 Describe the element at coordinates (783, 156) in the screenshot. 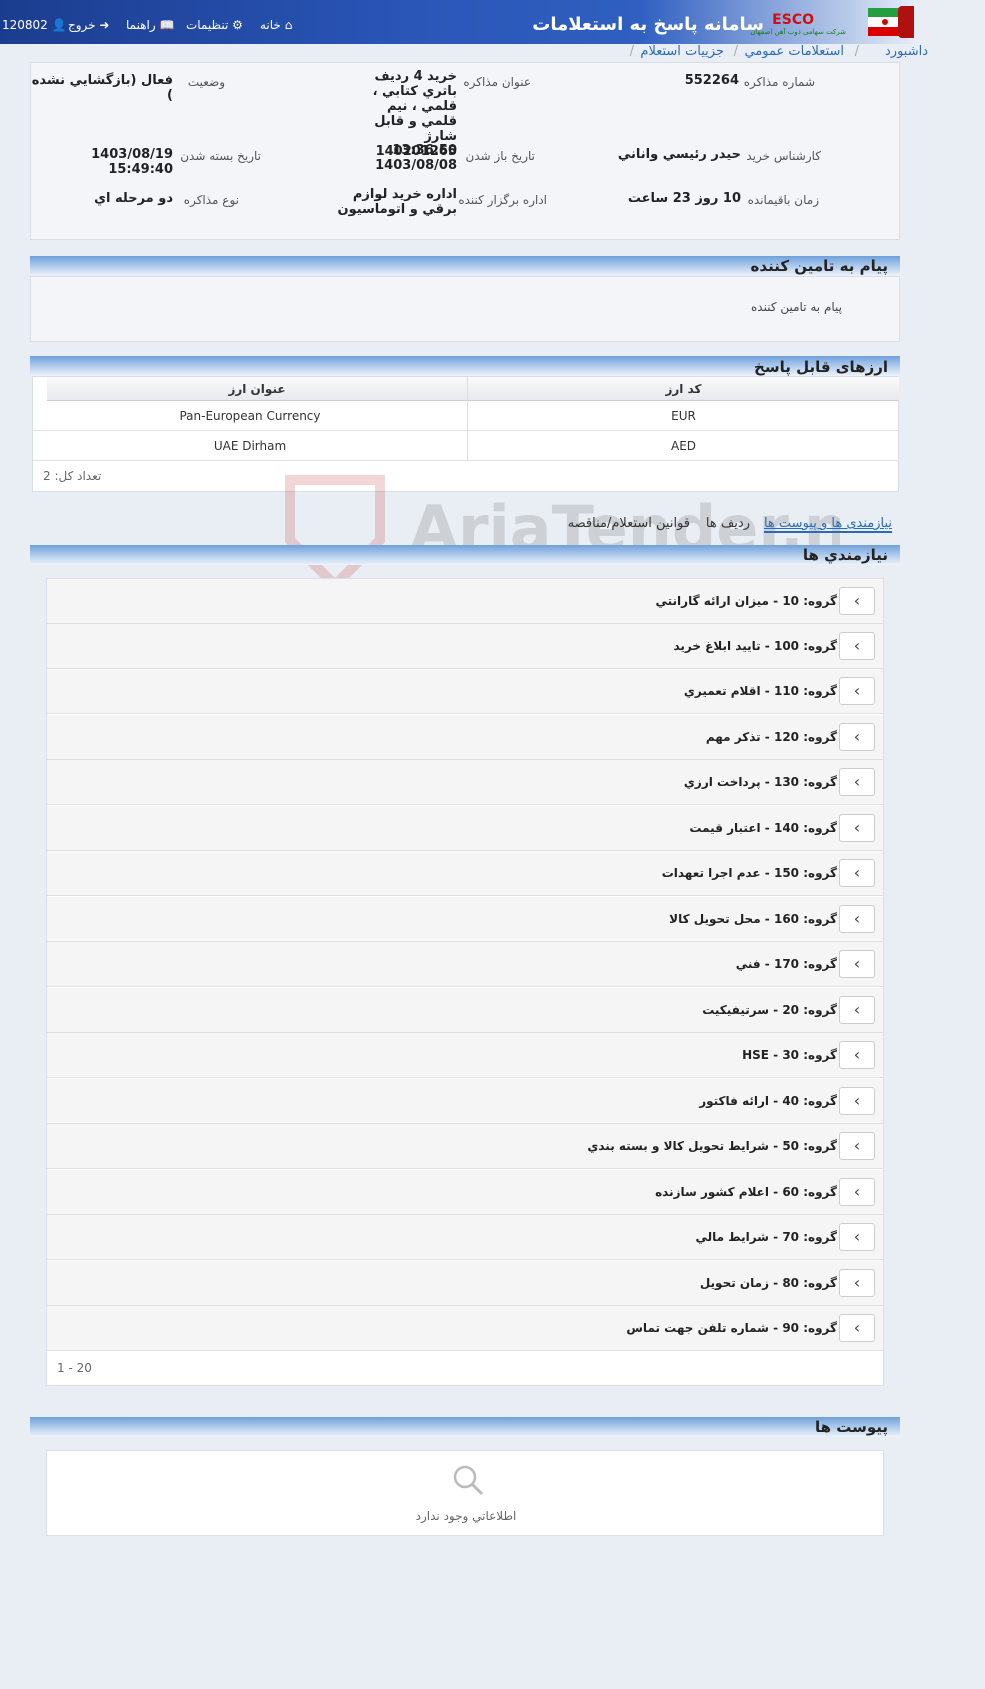

I see `expert-label: کارشناس خريد` at that location.